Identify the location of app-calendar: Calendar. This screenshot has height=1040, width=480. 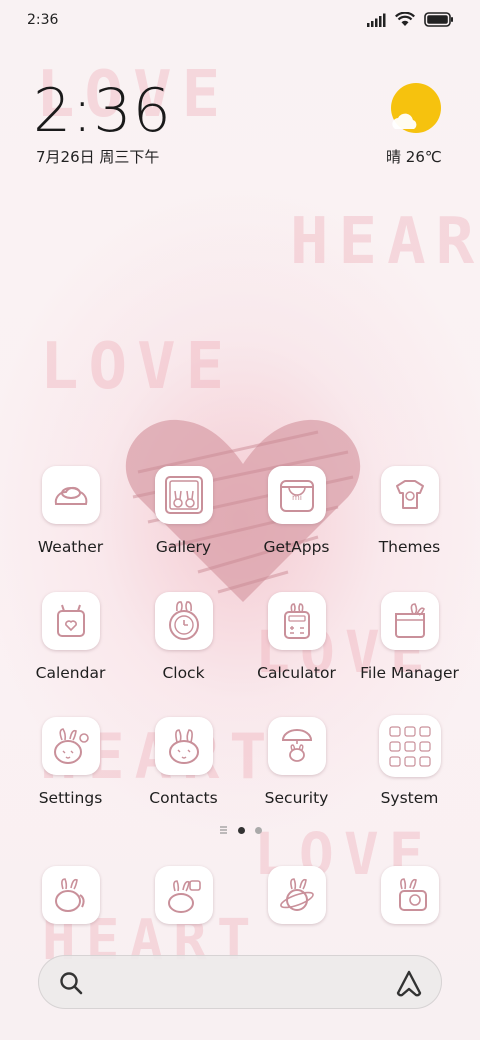
(70, 635).